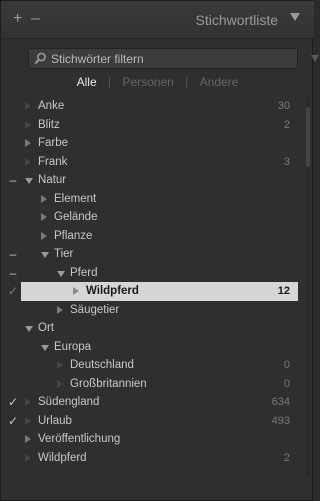  I want to click on keyword-label: Tier, so click(64, 254).